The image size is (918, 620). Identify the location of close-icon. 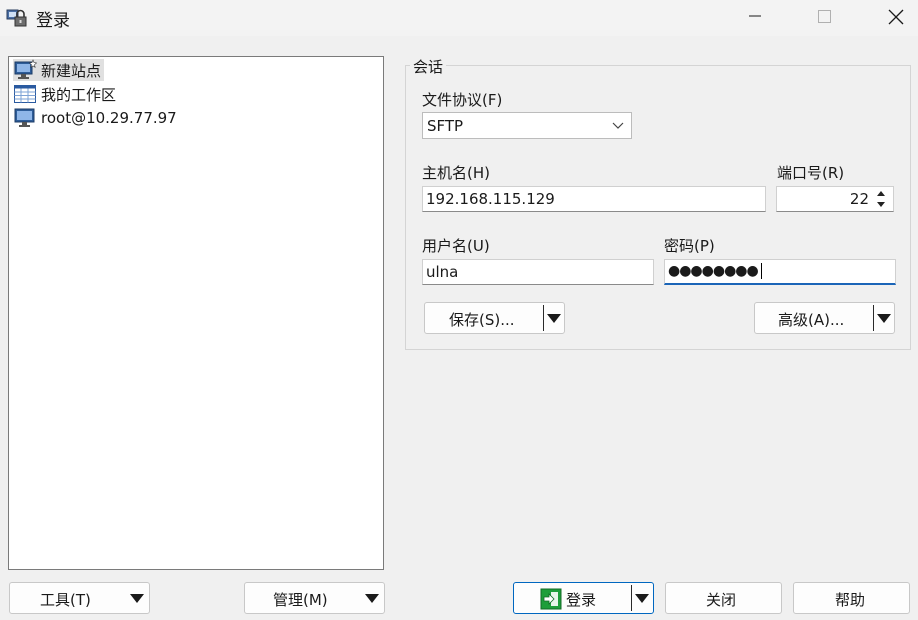
(896, 17).